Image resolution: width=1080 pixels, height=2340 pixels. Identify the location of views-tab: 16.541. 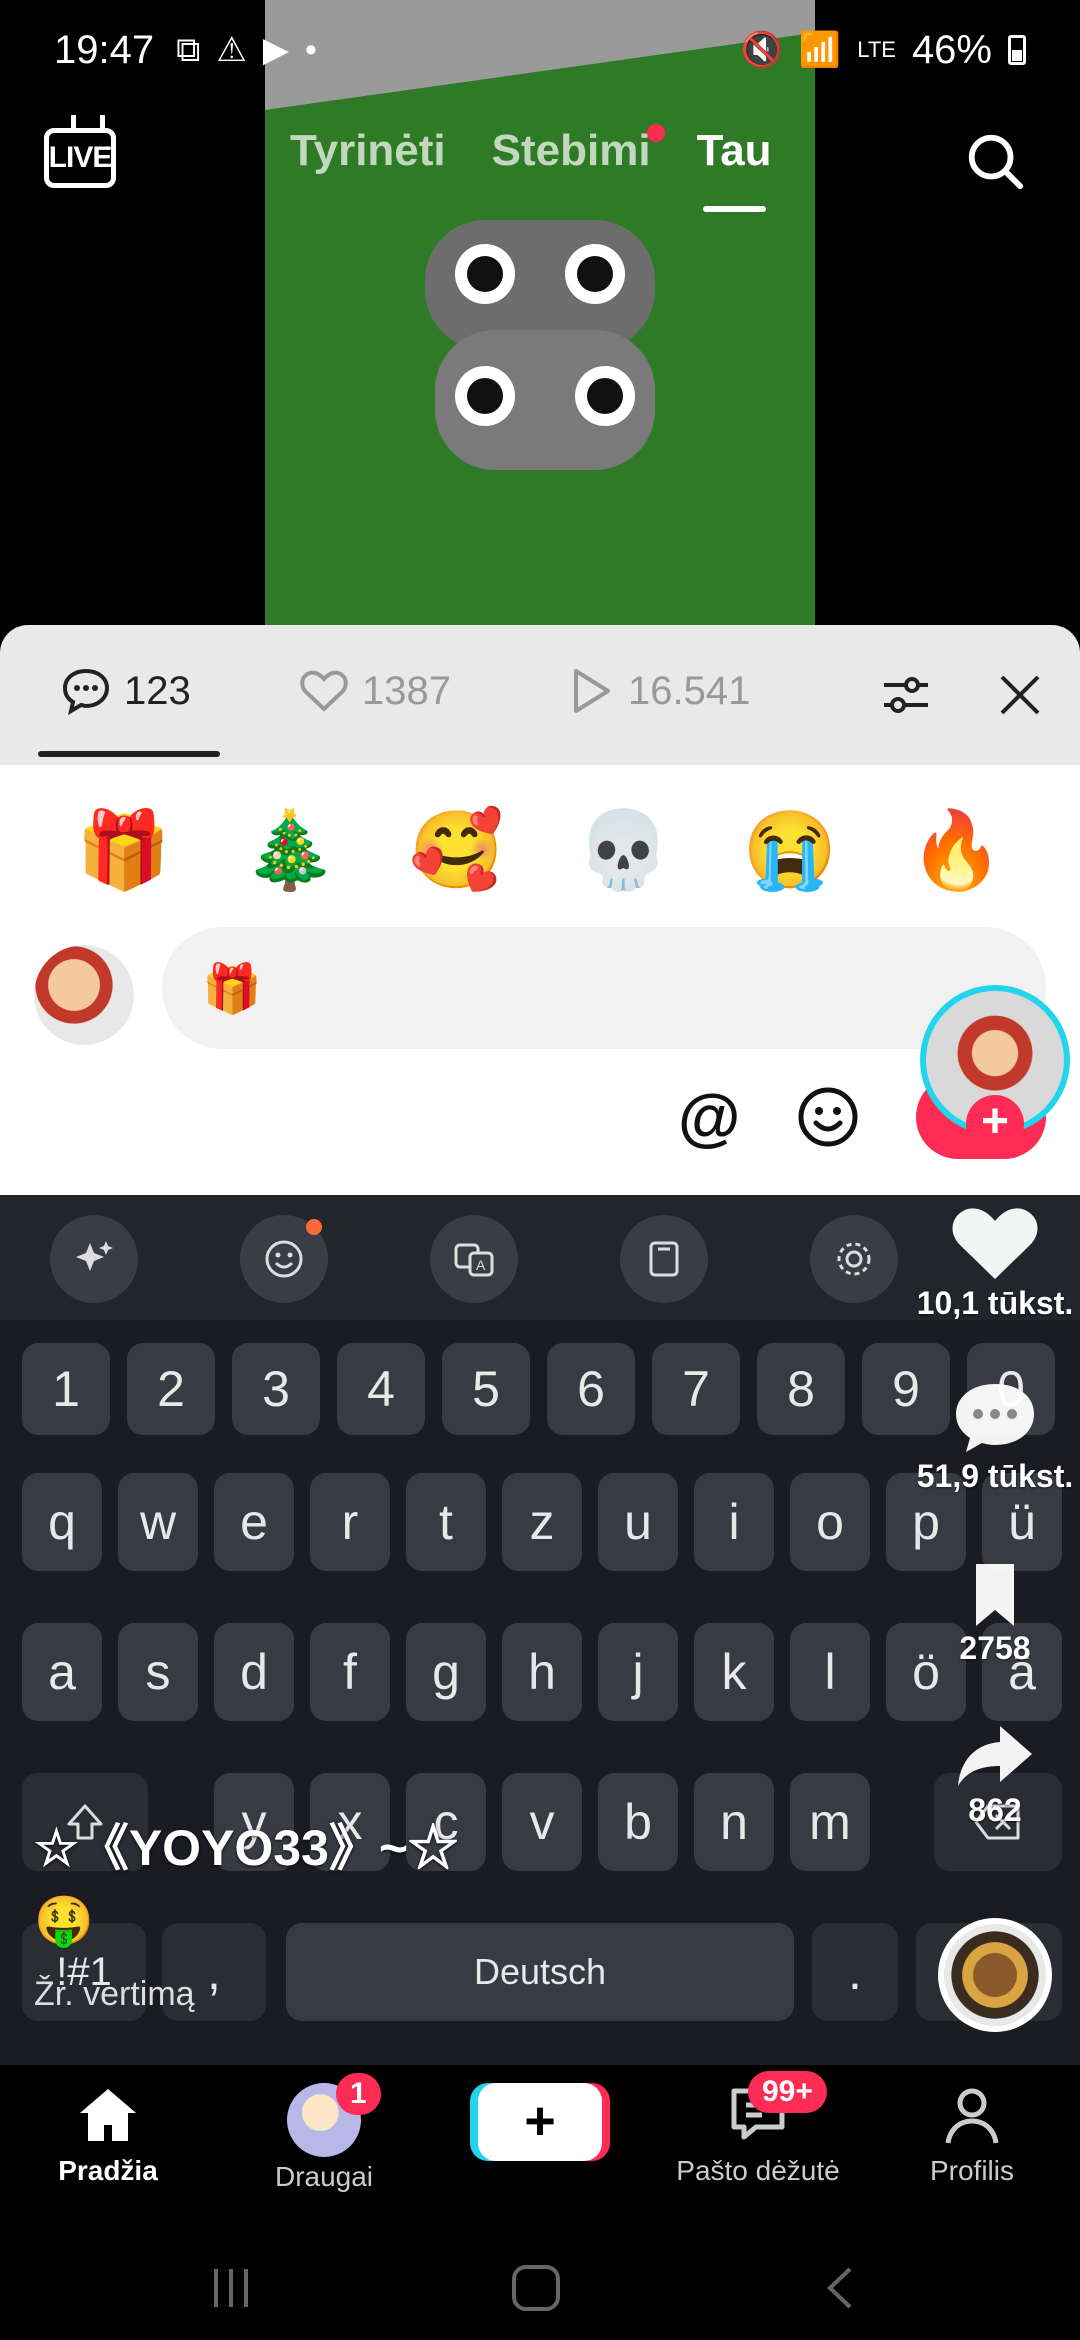
(657, 691).